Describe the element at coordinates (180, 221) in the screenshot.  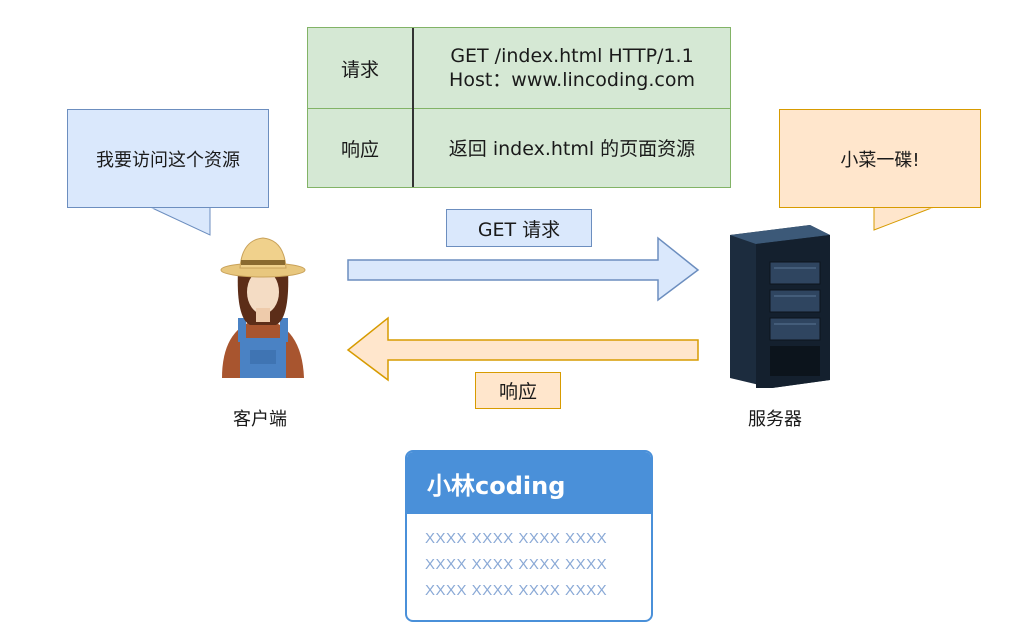
I see `client-speech-tail` at that location.